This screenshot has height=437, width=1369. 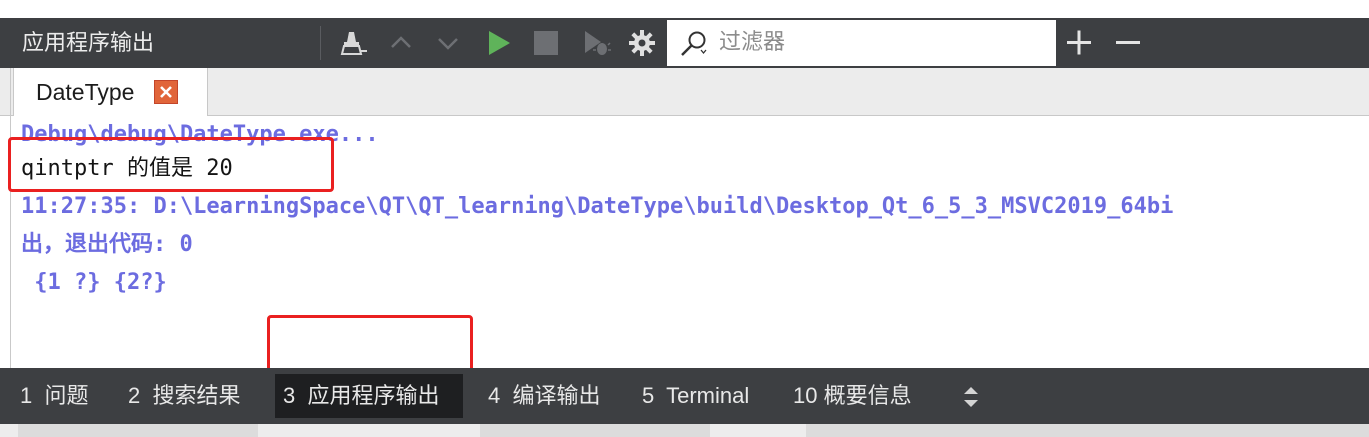 I want to click on pane-label: 概要信息, so click(x=867, y=395).